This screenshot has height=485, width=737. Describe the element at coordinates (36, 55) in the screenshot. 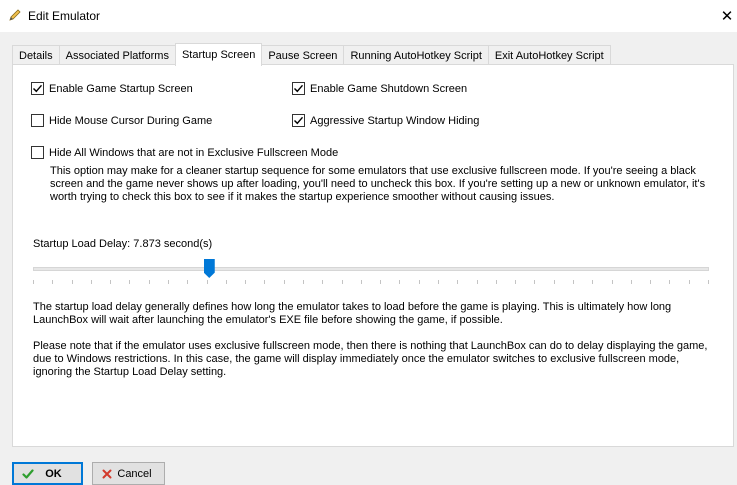

I see `tab-details: Details` at that location.